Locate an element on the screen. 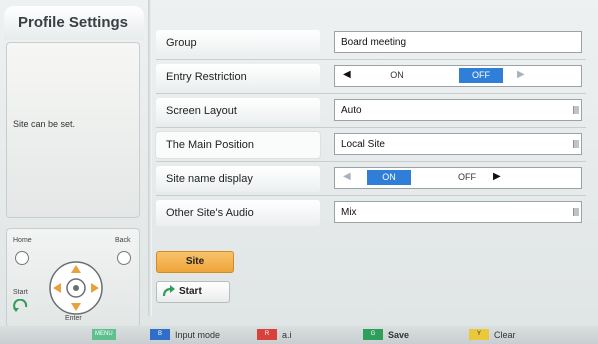  group-field: Board meeting is located at coordinates (458, 42).